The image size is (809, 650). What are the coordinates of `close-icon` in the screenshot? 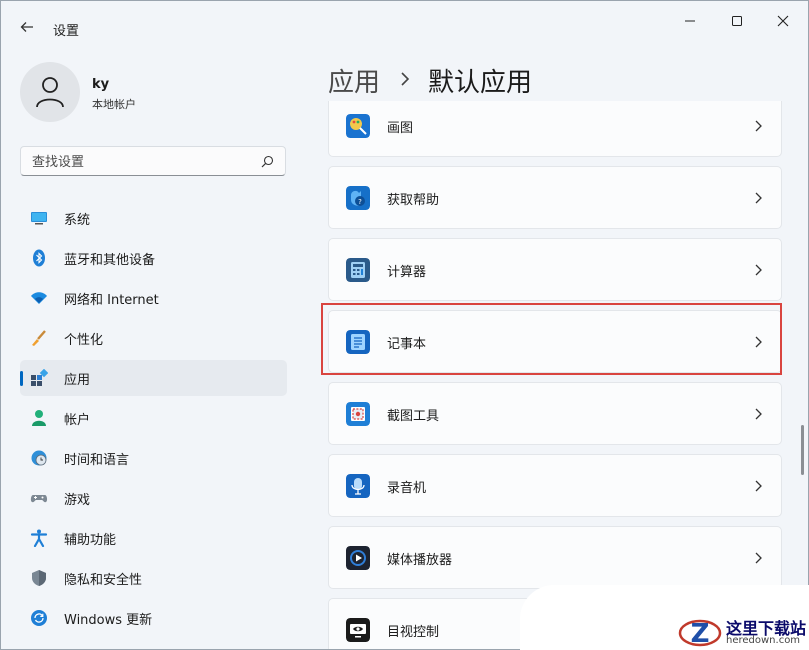 It's located at (783, 21).